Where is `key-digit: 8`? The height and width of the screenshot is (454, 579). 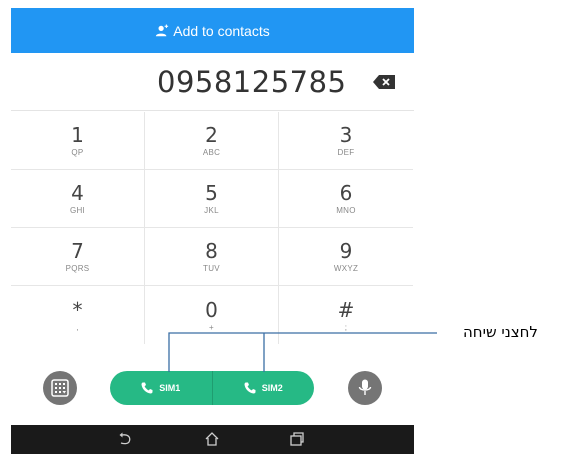 key-digit: 8 is located at coordinates (211, 251).